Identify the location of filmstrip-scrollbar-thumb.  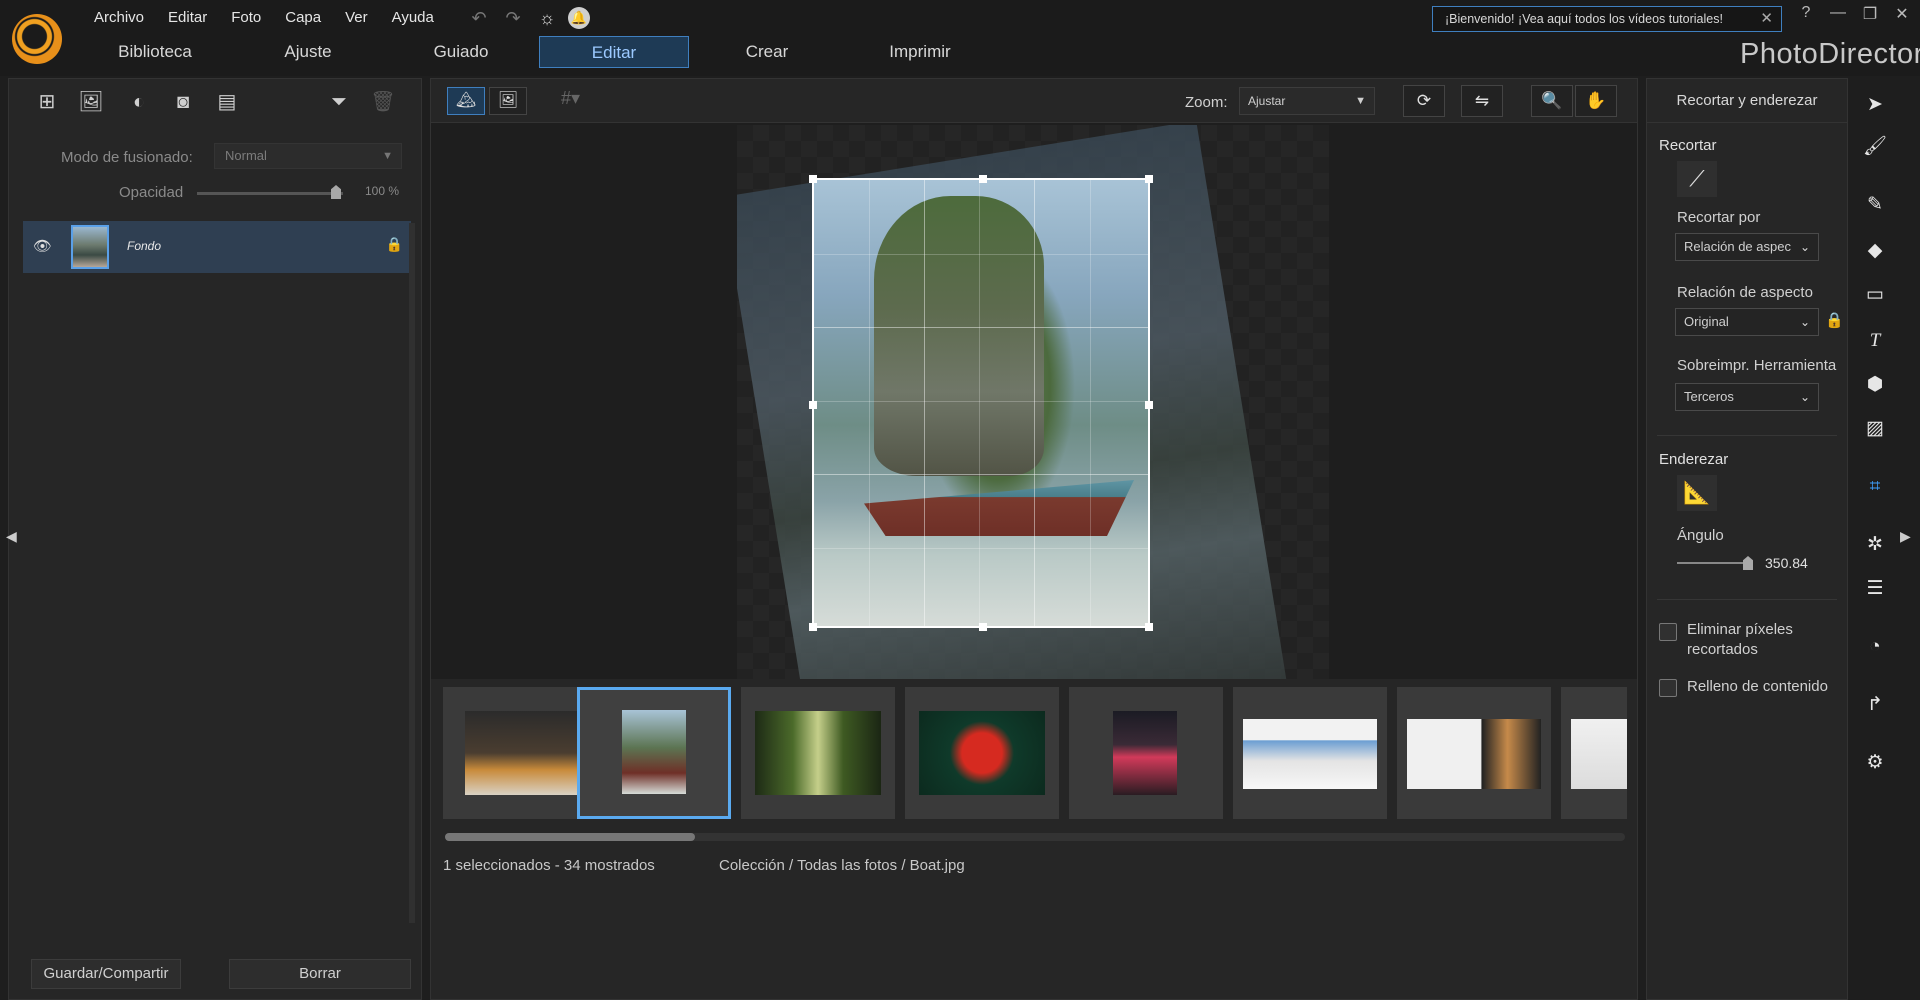
(570, 837).